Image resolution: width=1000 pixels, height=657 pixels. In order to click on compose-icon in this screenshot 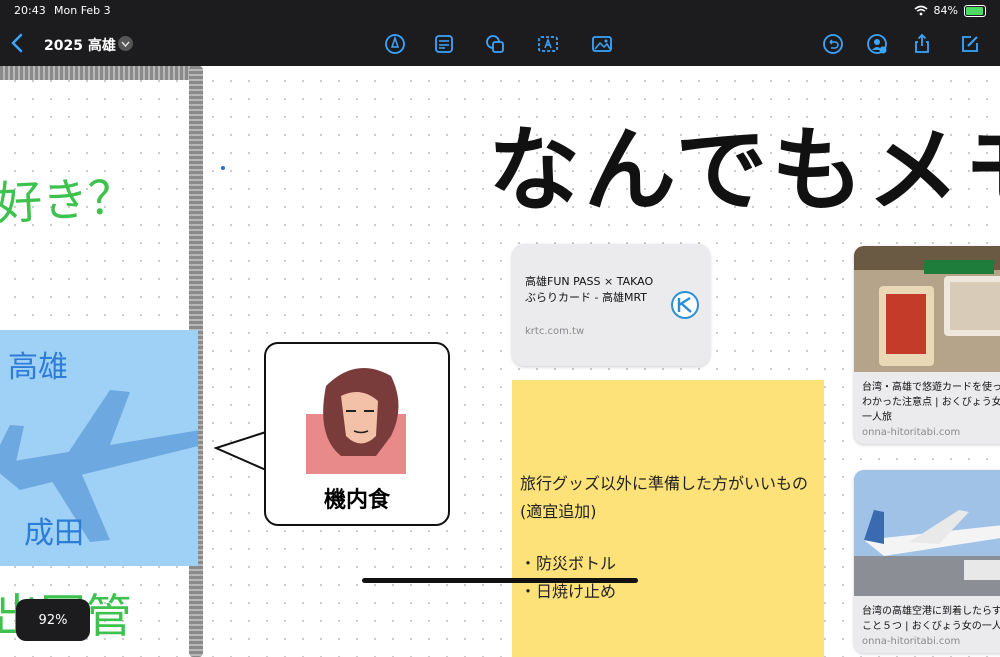, I will do `click(970, 44)`.